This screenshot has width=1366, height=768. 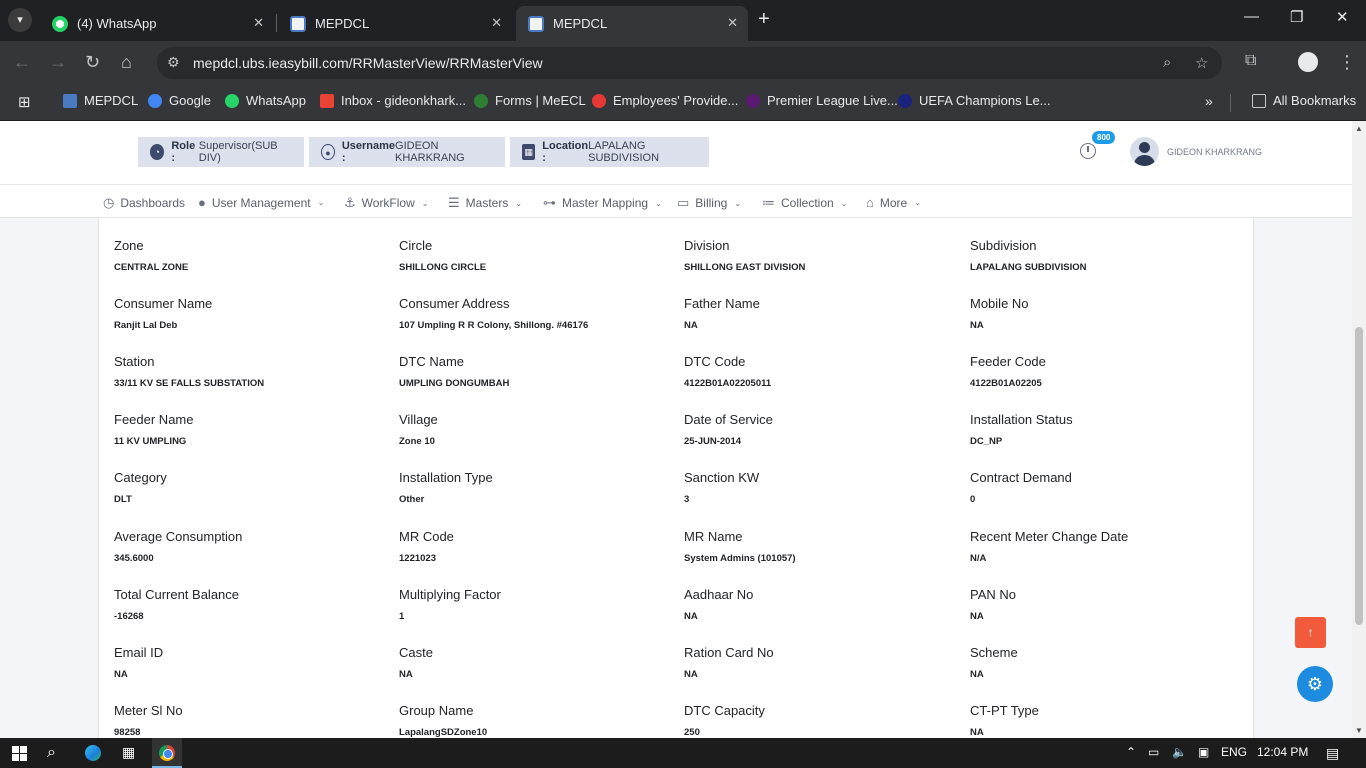 What do you see at coordinates (1259, 100) in the screenshot?
I see `folder-icon` at bounding box center [1259, 100].